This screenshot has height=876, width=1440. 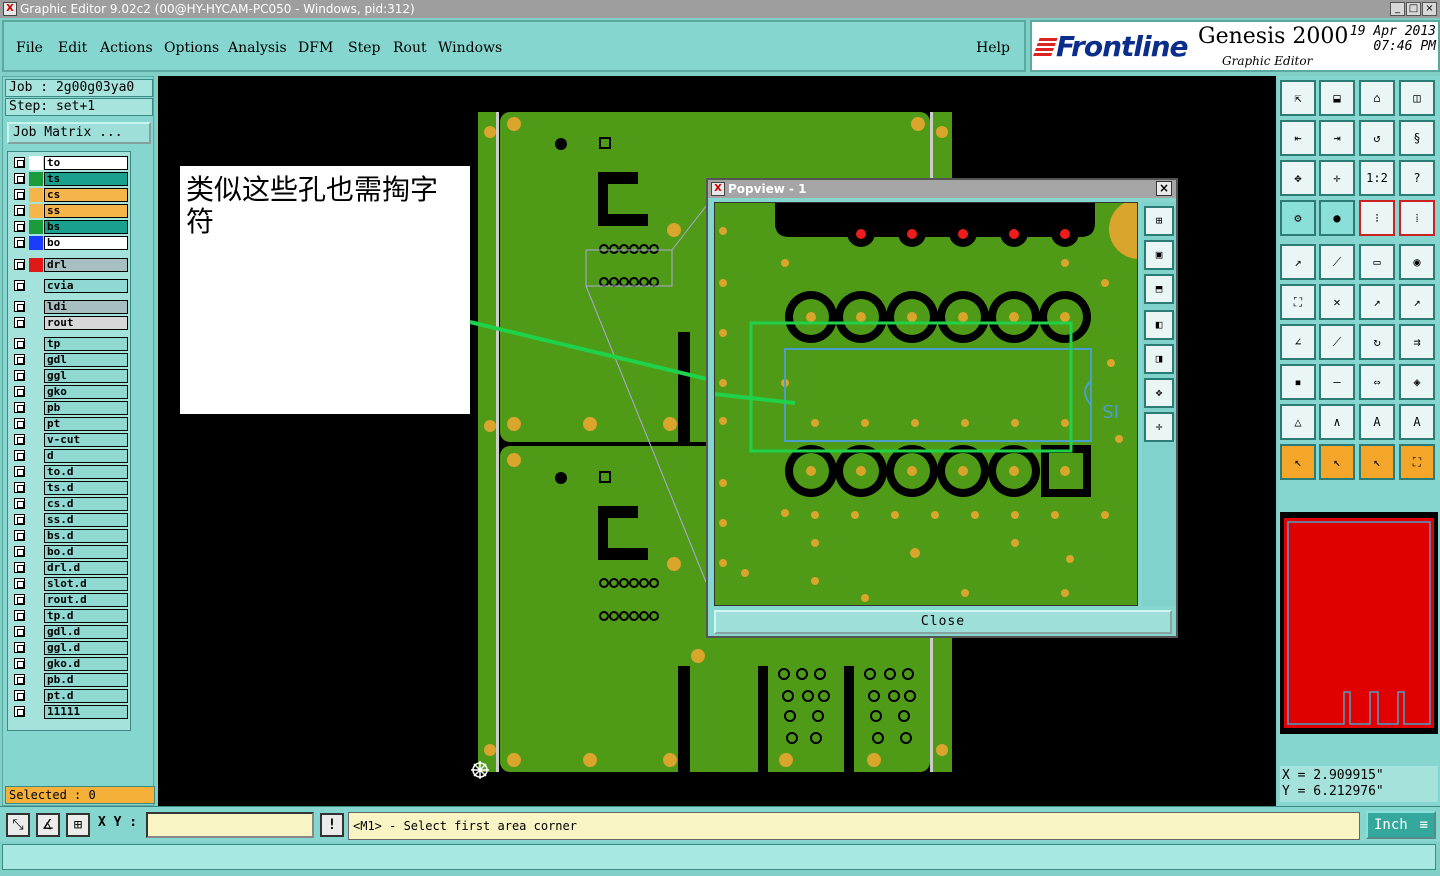 I want to click on zoom-in-icon: ▣, so click(x=1159, y=255).